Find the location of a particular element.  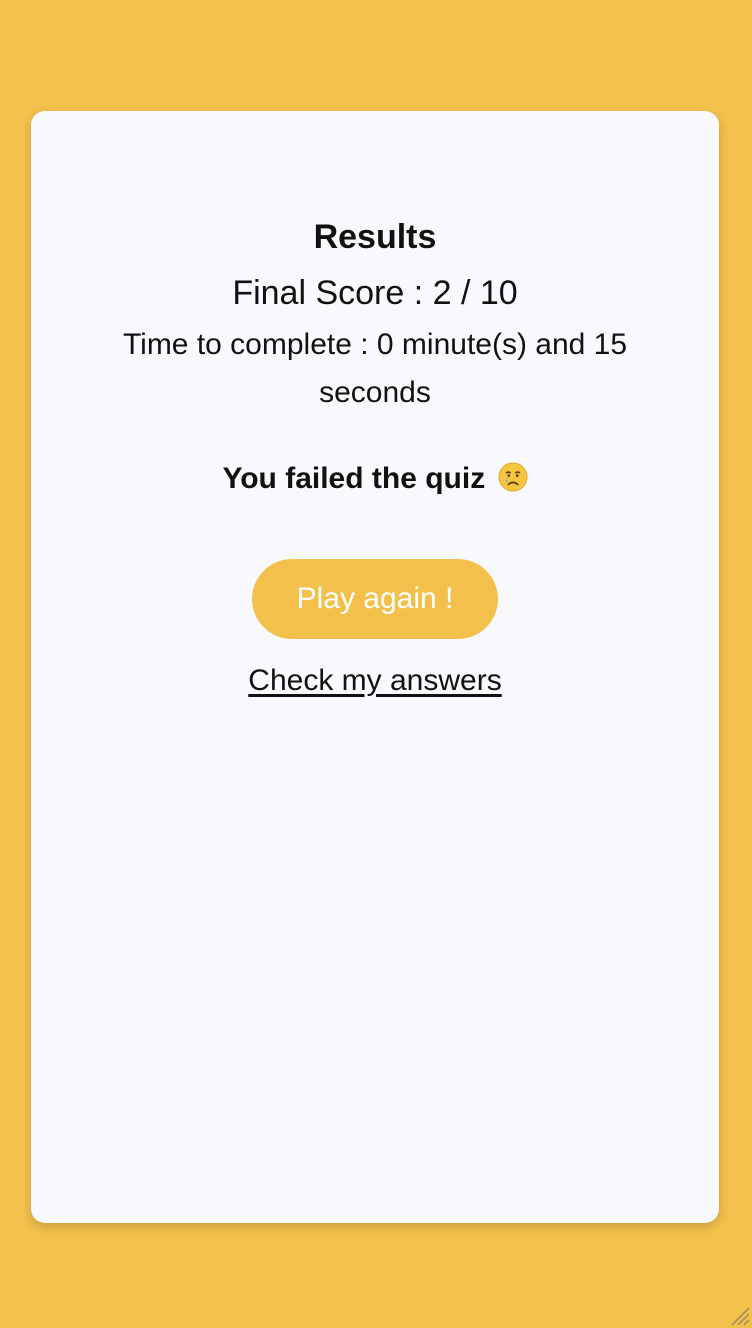

quiz-verdict: You failed the quiz is located at coordinates (375, 479).